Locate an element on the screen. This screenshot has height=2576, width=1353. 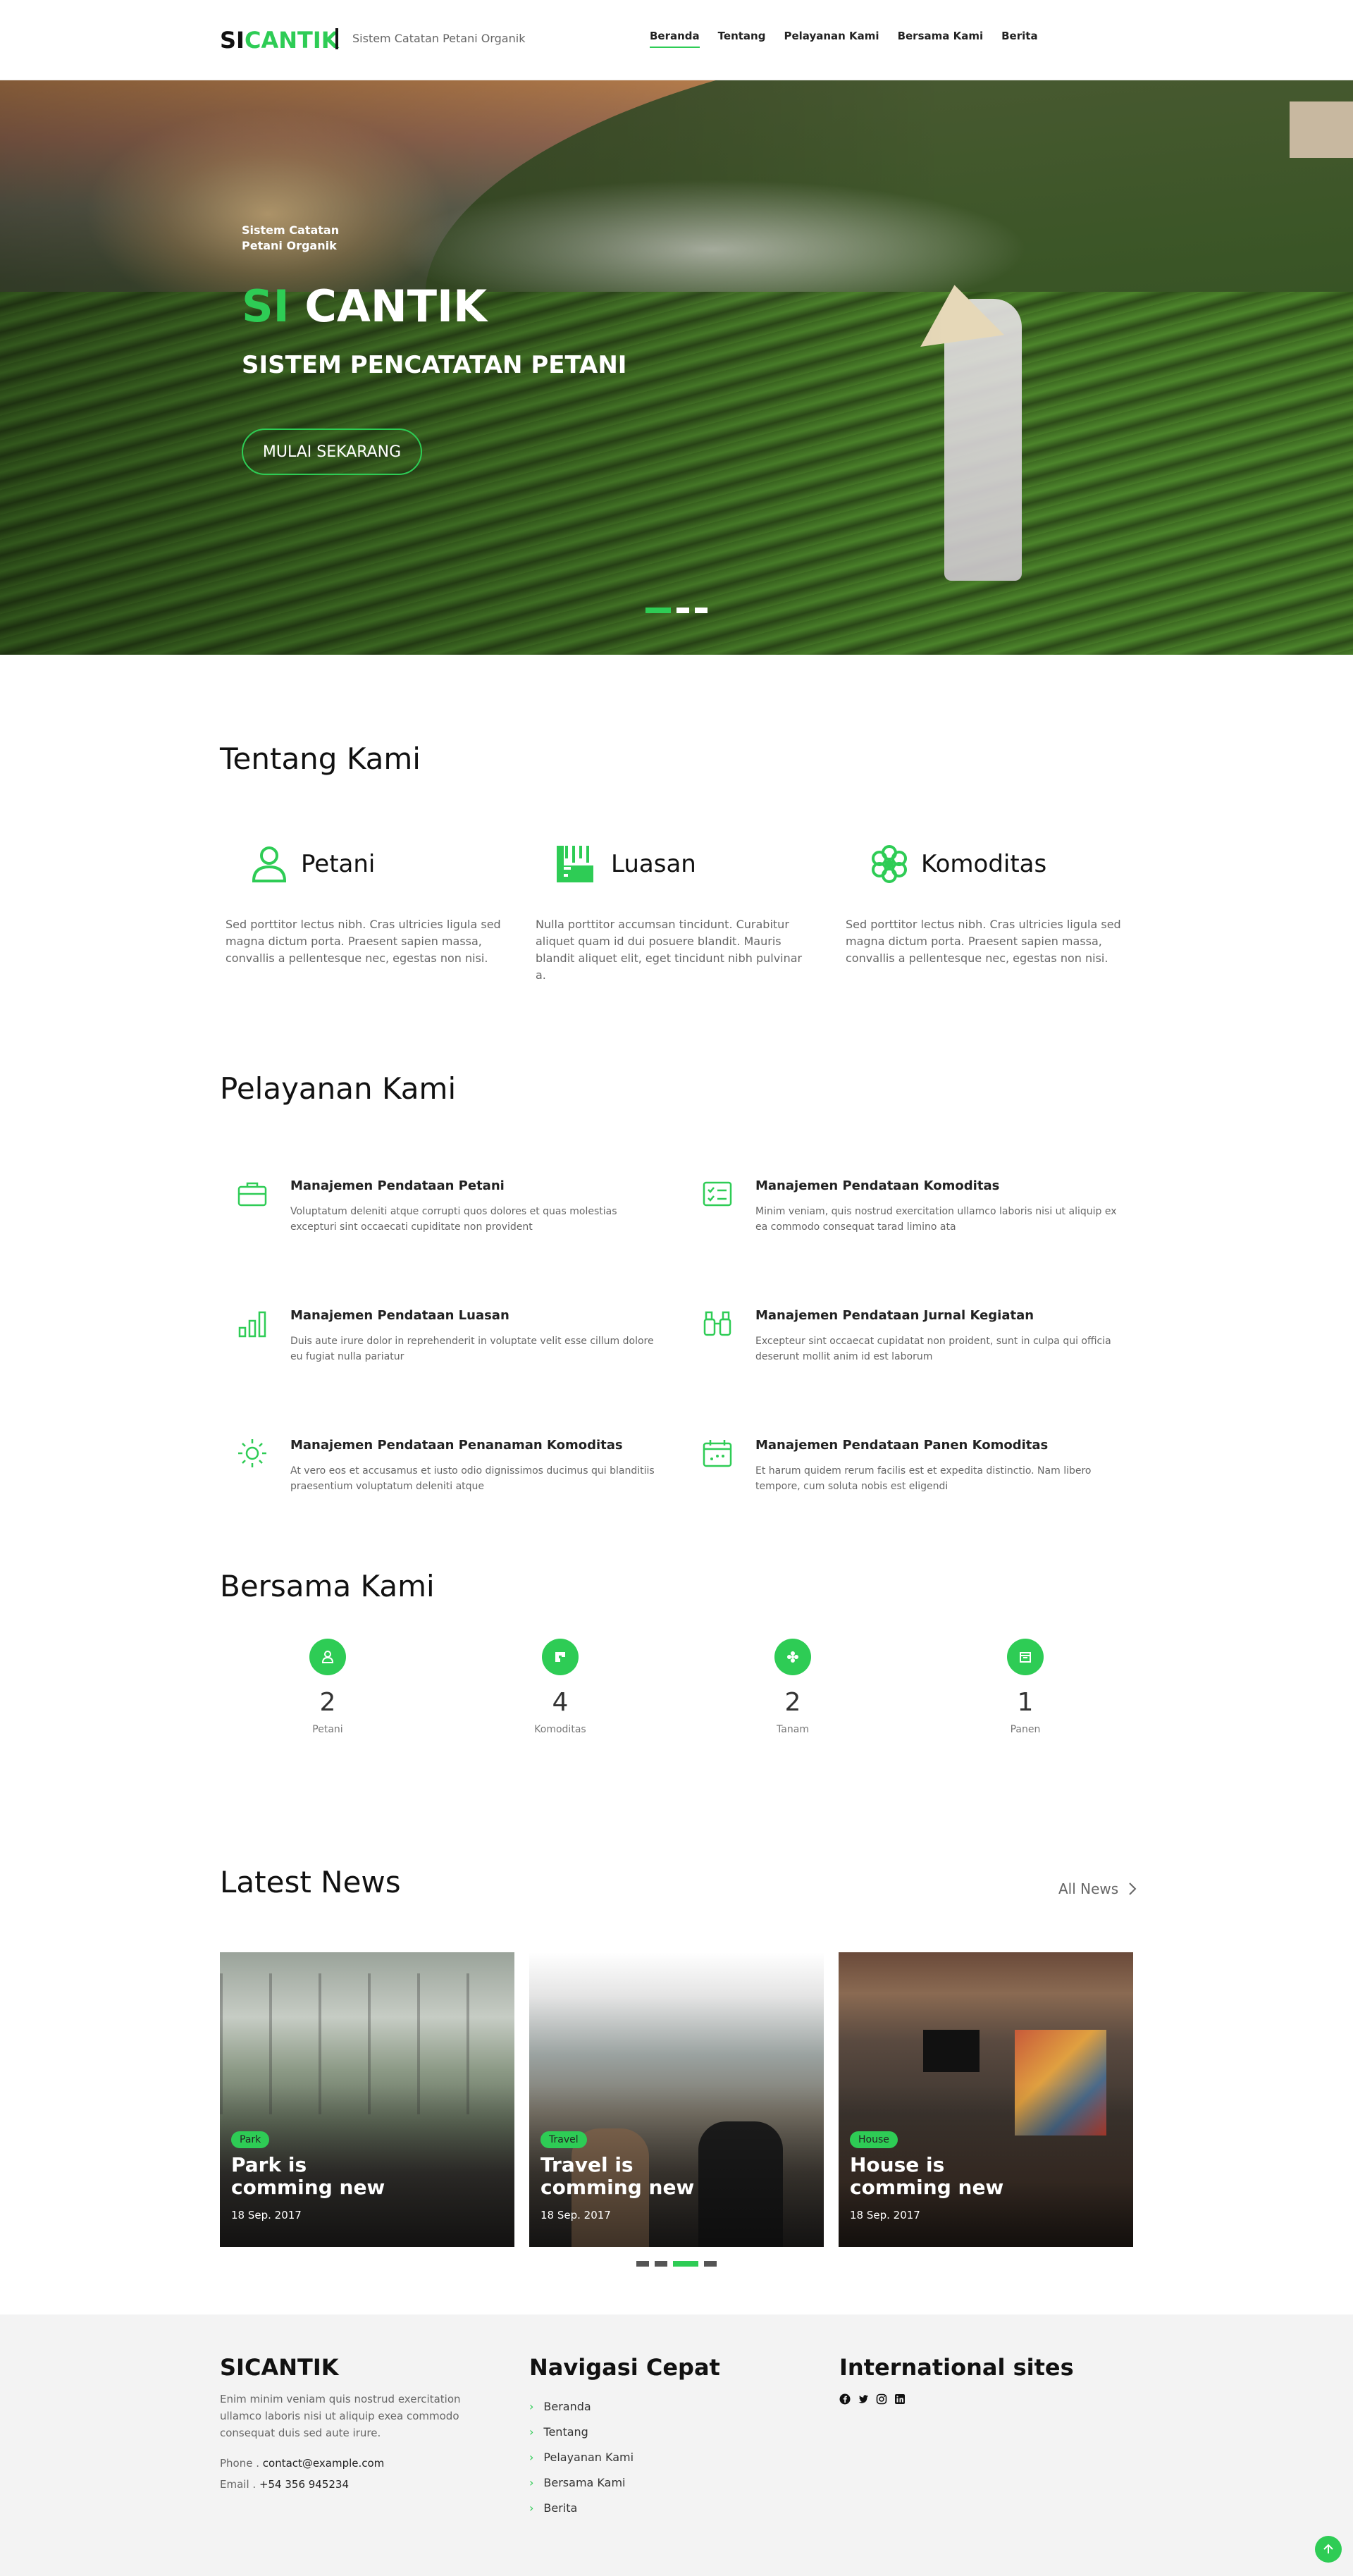
person-icon is located at coordinates (328, 1657).